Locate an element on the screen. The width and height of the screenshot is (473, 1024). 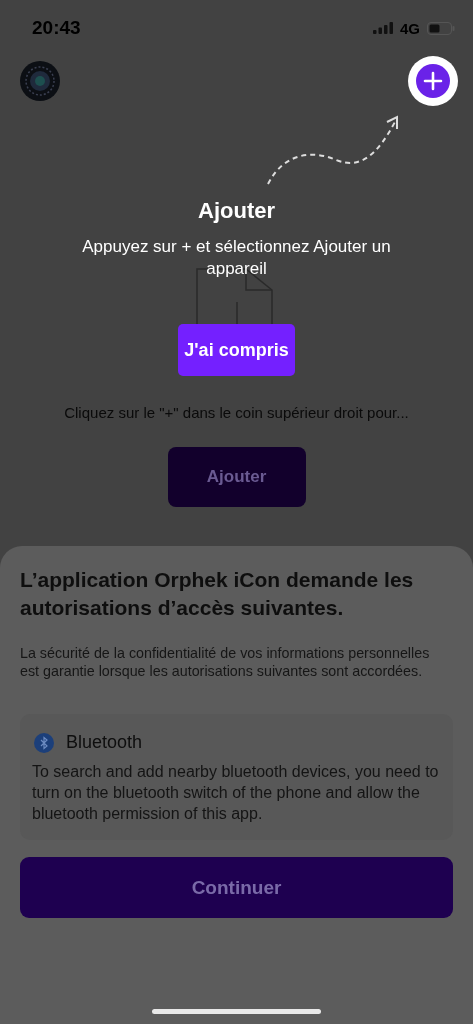
coach-message: Appuyez sur + et sélectionnez Ajouter un appareil is located at coordinates (236, 258).